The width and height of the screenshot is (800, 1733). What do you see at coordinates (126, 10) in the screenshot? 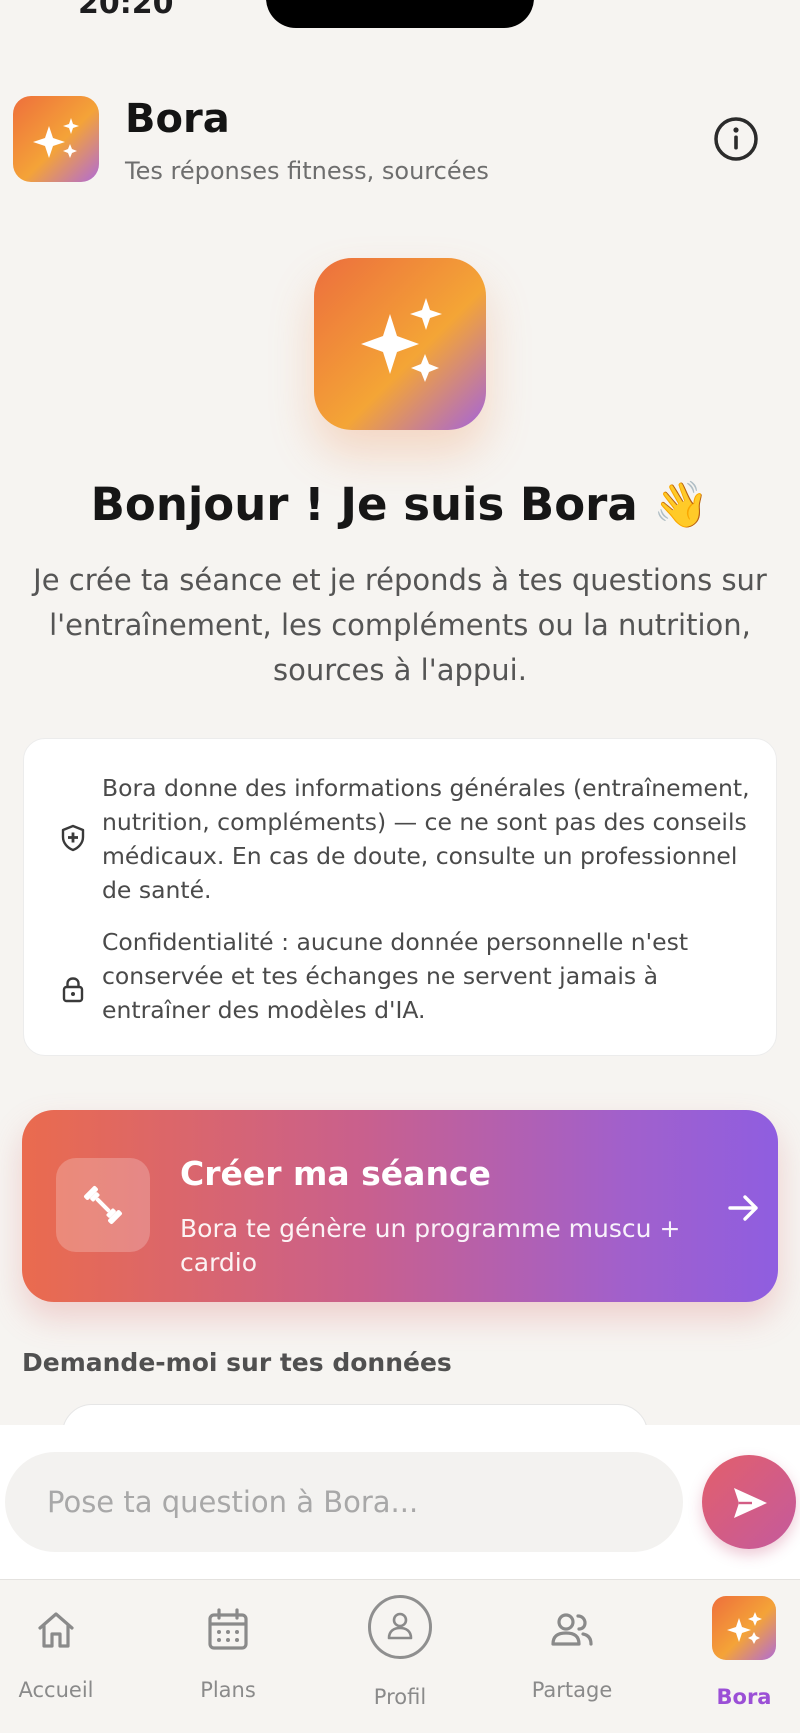
I see `status-time: 20:20` at bounding box center [126, 10].